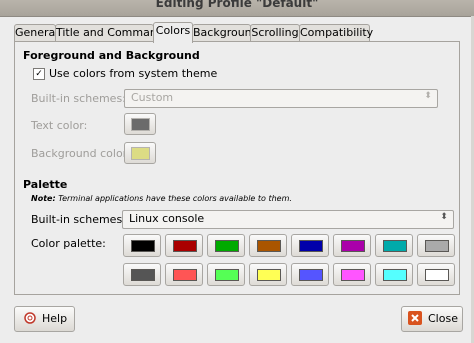 Image resolution: width=474 pixels, height=343 pixels. Describe the element at coordinates (78, 98) in the screenshot. I see `builtin-schemes-label-disabled: Built-in schemes:` at that location.